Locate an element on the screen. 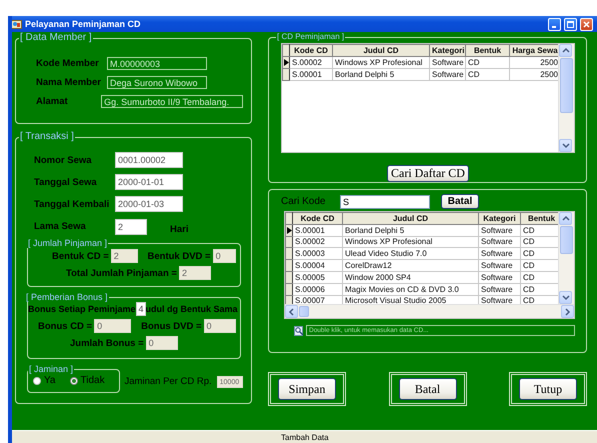 Image resolution: width=597 pixels, height=443 pixels. group-title: [ CD Peminjaman ] is located at coordinates (311, 37).